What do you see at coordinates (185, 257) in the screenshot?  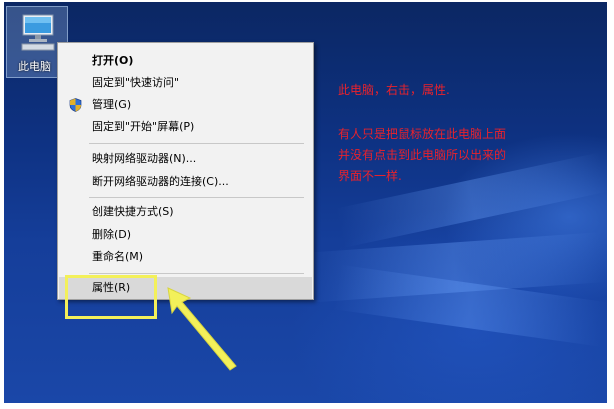 I see `menu-item-rename: 重命名(M)` at bounding box center [185, 257].